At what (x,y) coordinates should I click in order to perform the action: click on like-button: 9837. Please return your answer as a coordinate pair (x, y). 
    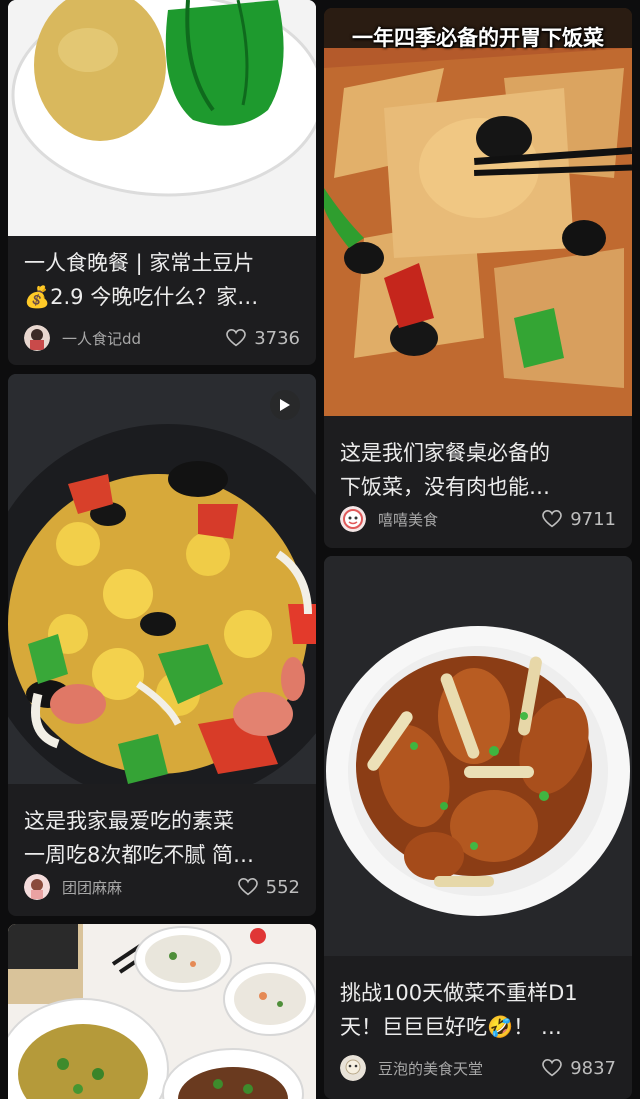
    Looking at the image, I should click on (579, 1068).